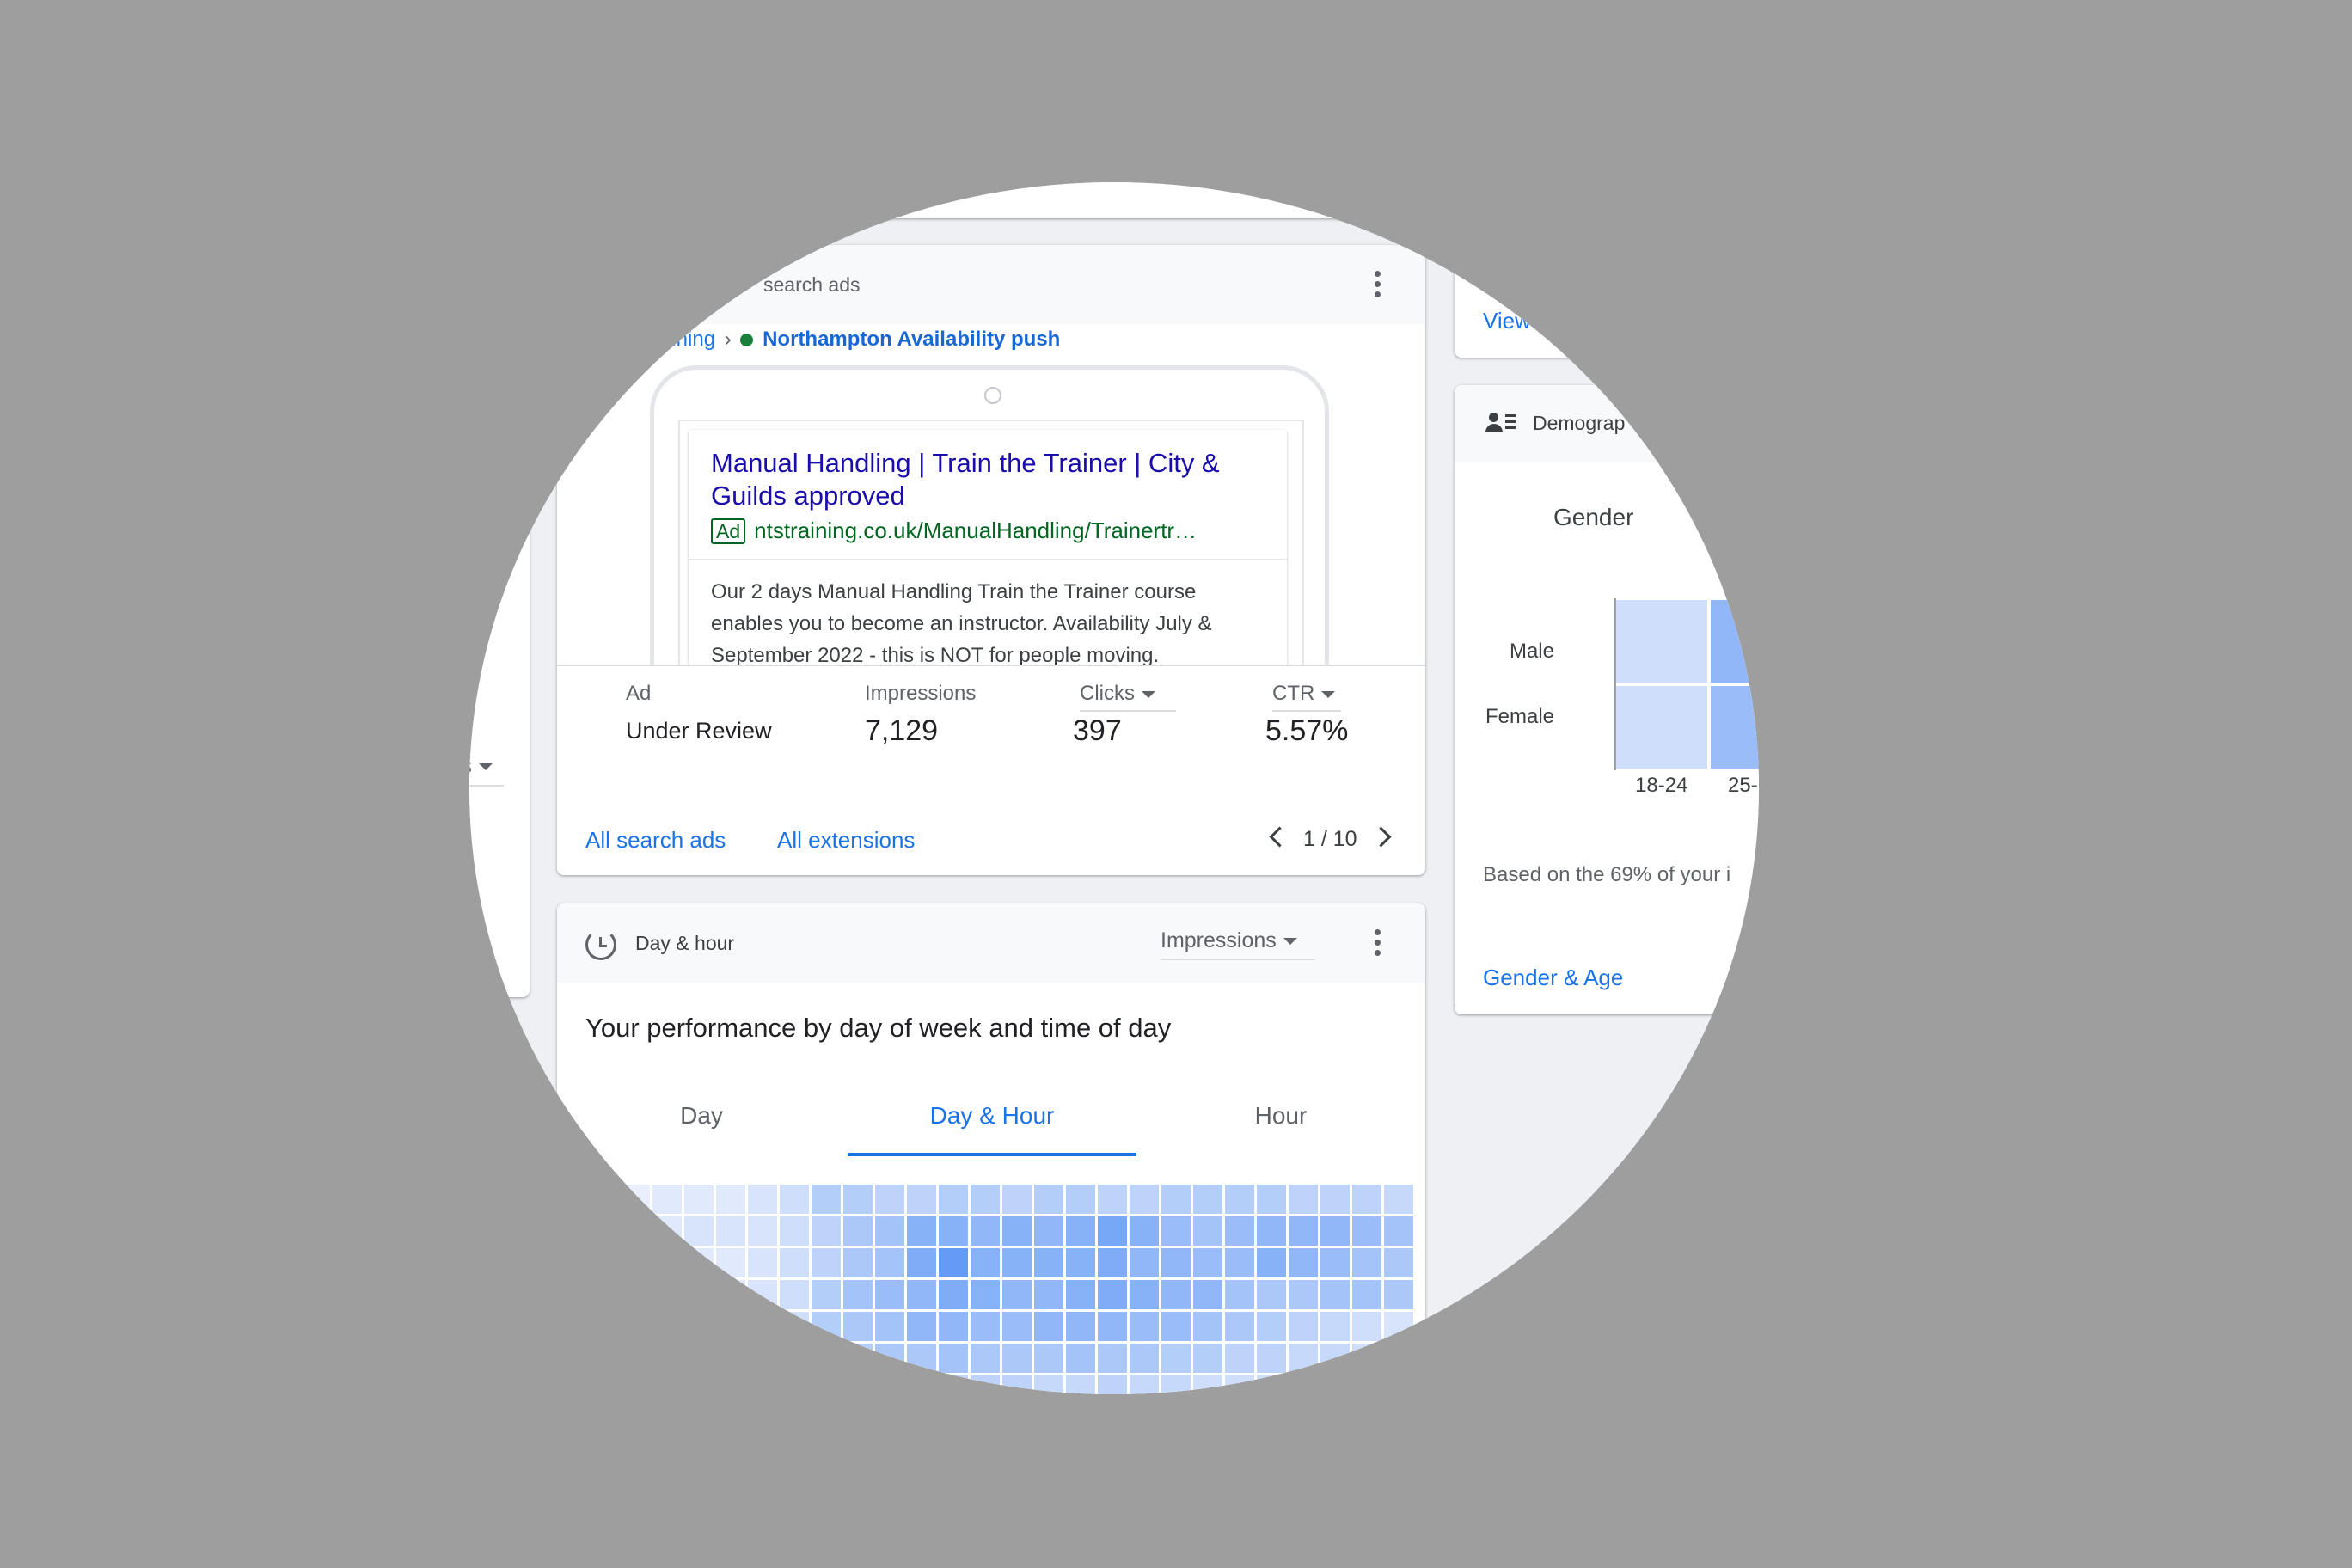  What do you see at coordinates (1280, 1116) in the screenshot?
I see `tab-hour: Hour` at bounding box center [1280, 1116].